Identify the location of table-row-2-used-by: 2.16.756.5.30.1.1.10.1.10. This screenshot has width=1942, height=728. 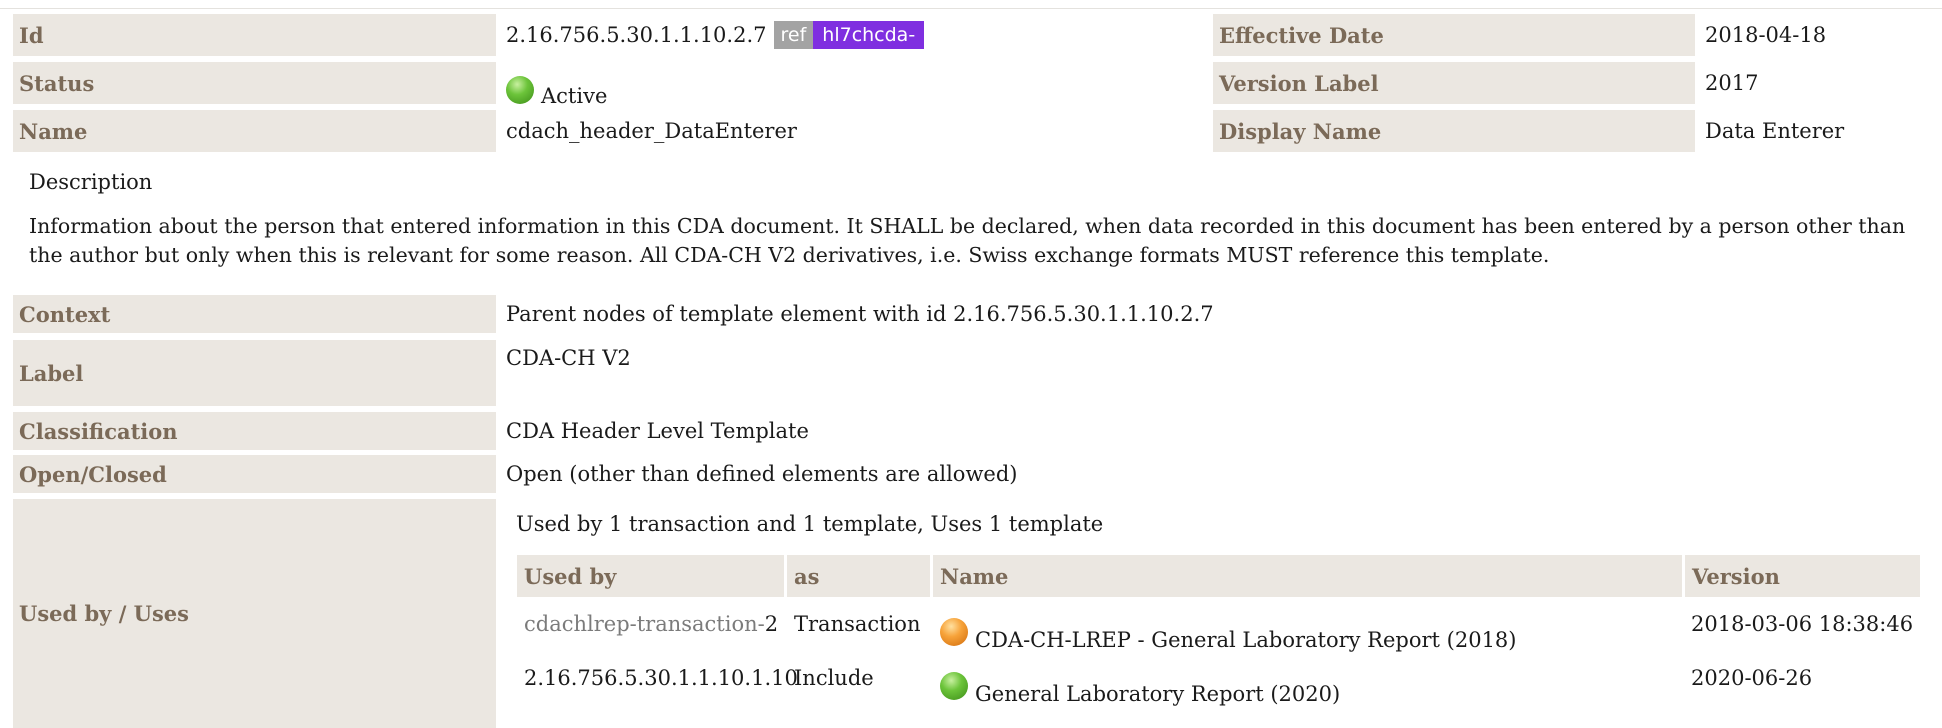
(661, 678).